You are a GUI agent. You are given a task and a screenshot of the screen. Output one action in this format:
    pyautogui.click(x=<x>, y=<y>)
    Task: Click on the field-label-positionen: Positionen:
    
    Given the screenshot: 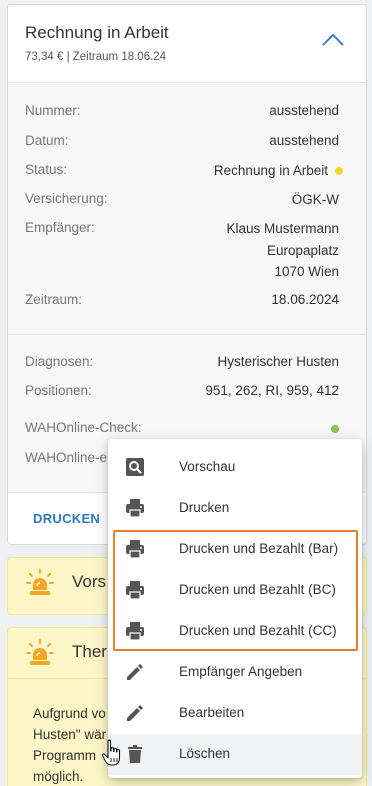 What is the action you would take?
    pyautogui.click(x=58, y=390)
    